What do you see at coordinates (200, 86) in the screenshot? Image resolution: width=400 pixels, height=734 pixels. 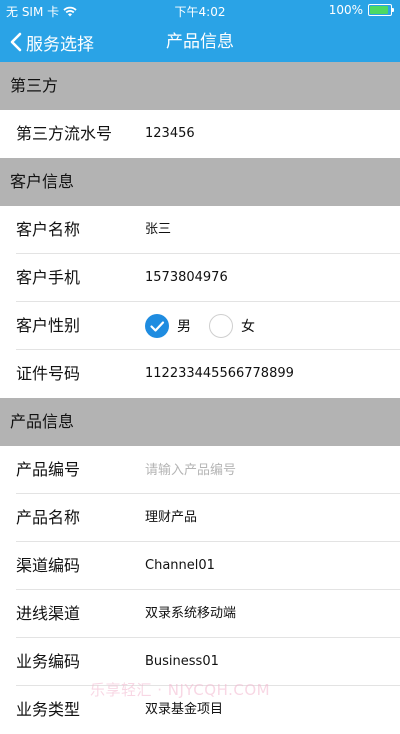 I see `section-header-third-party: 第三方` at bounding box center [200, 86].